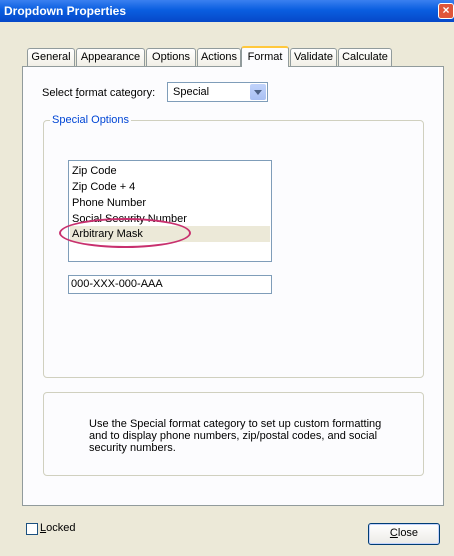  I want to click on tab-general: General, so click(51, 57).